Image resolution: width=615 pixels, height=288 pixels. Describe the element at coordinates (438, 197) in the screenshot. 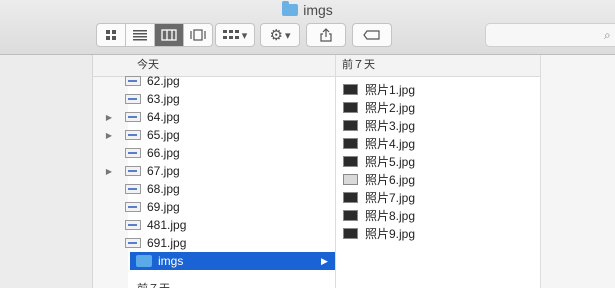

I see `list-item: 照片7.jpg` at that location.